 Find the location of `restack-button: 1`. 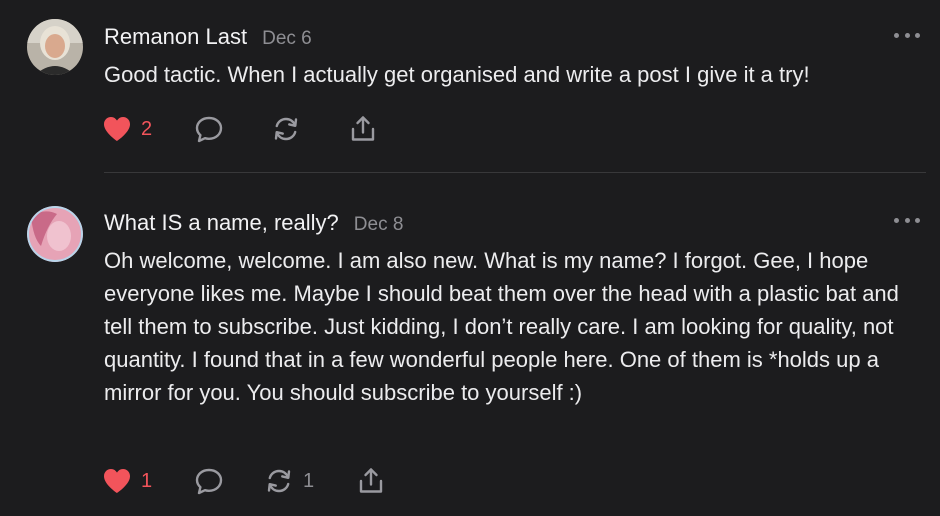

restack-button: 1 is located at coordinates (310, 481).